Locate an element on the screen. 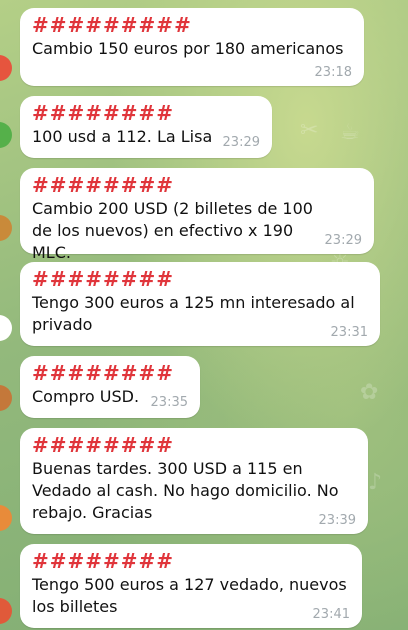  message-bubble: ######## 100 usd a 112. La Lisa 23:29 is located at coordinates (146, 127).